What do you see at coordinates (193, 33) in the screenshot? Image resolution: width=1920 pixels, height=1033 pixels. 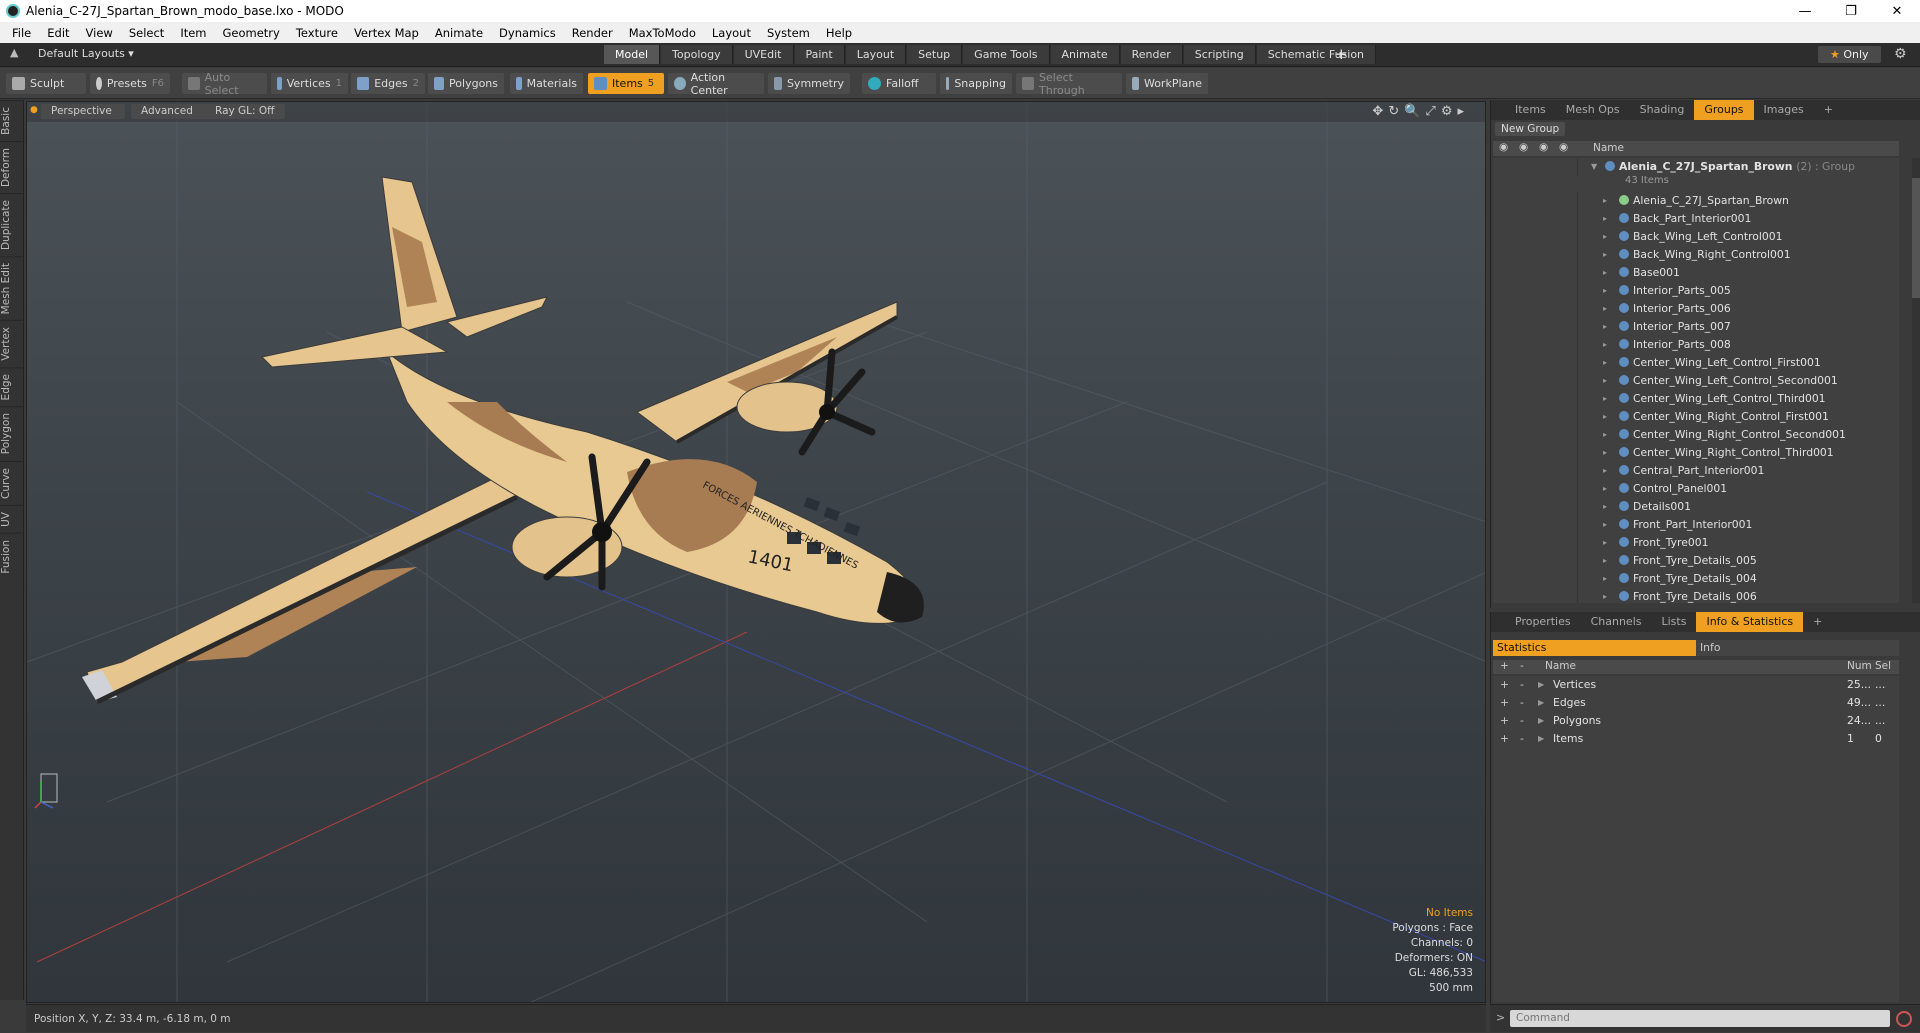 I see `menu-item: Item` at bounding box center [193, 33].